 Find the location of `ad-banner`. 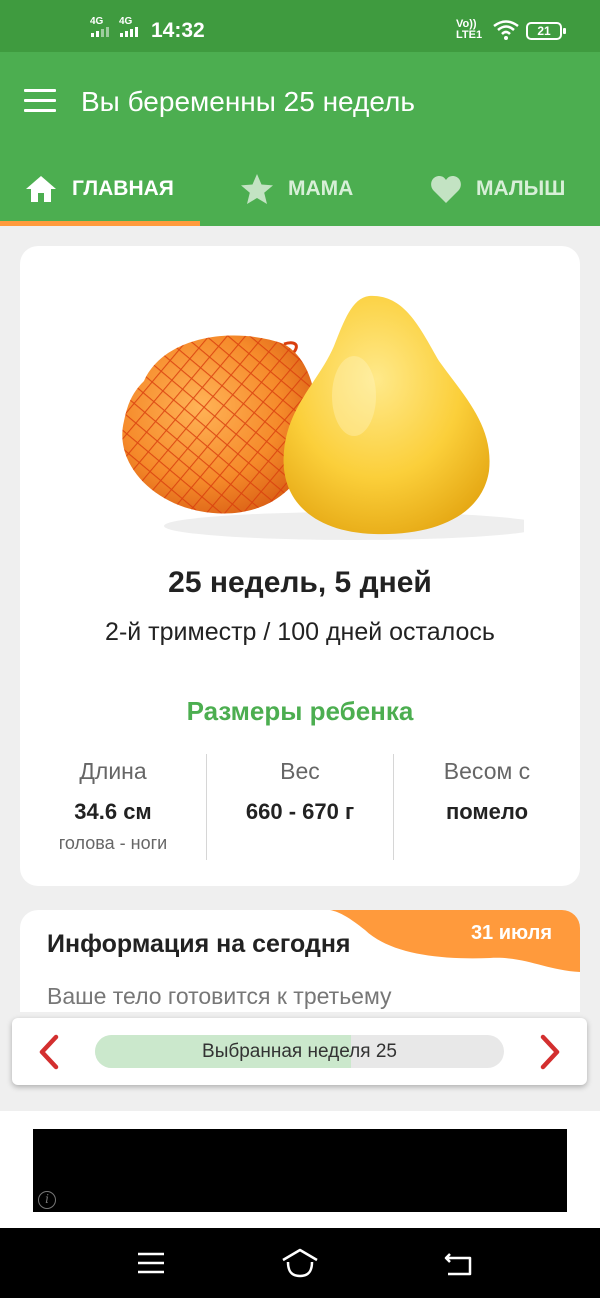

ad-banner is located at coordinates (300, 1170).